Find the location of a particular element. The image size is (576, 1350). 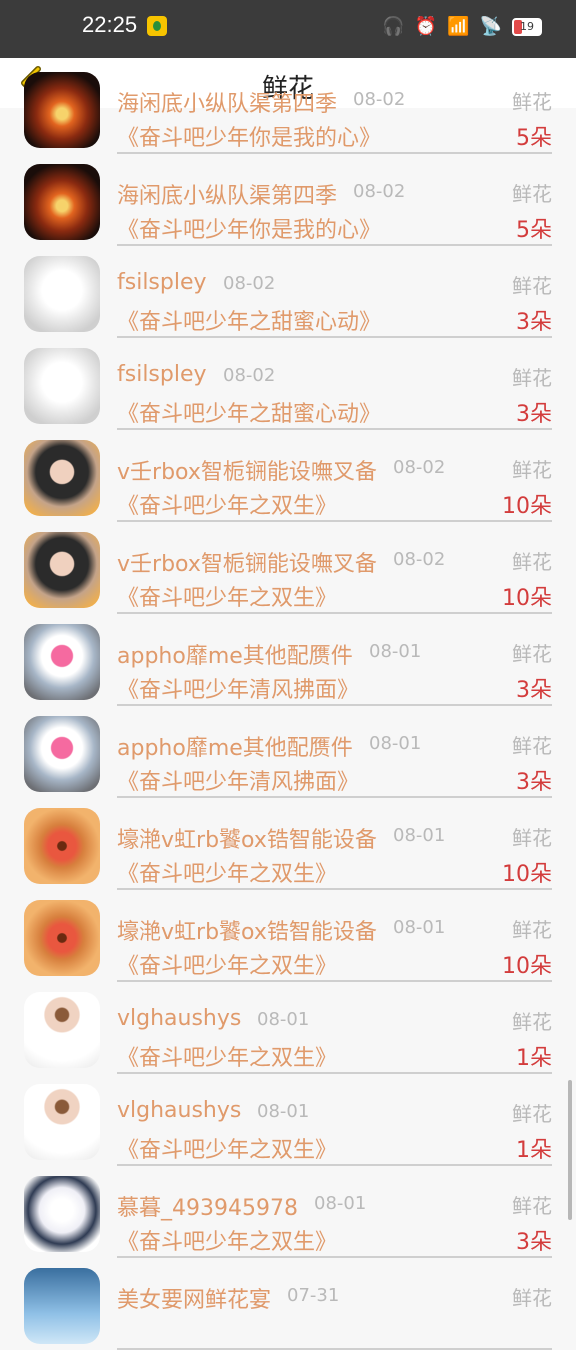

list-item: 慕暮_493945978 08-01 鲜花《奋斗吧少年之双生》 3朵 is located at coordinates (288, 1212).